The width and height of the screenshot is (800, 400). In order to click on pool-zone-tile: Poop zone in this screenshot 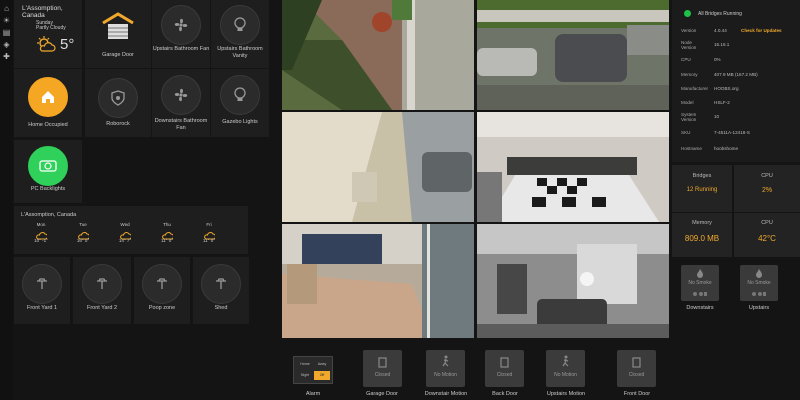, I will do `click(162, 290)`.